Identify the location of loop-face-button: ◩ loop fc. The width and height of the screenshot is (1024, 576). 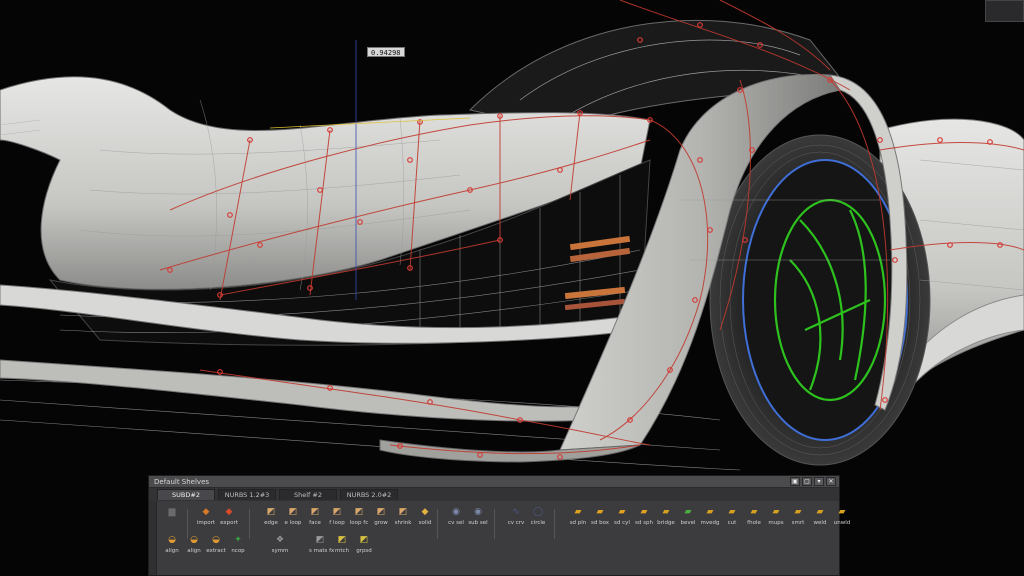
(359, 516).